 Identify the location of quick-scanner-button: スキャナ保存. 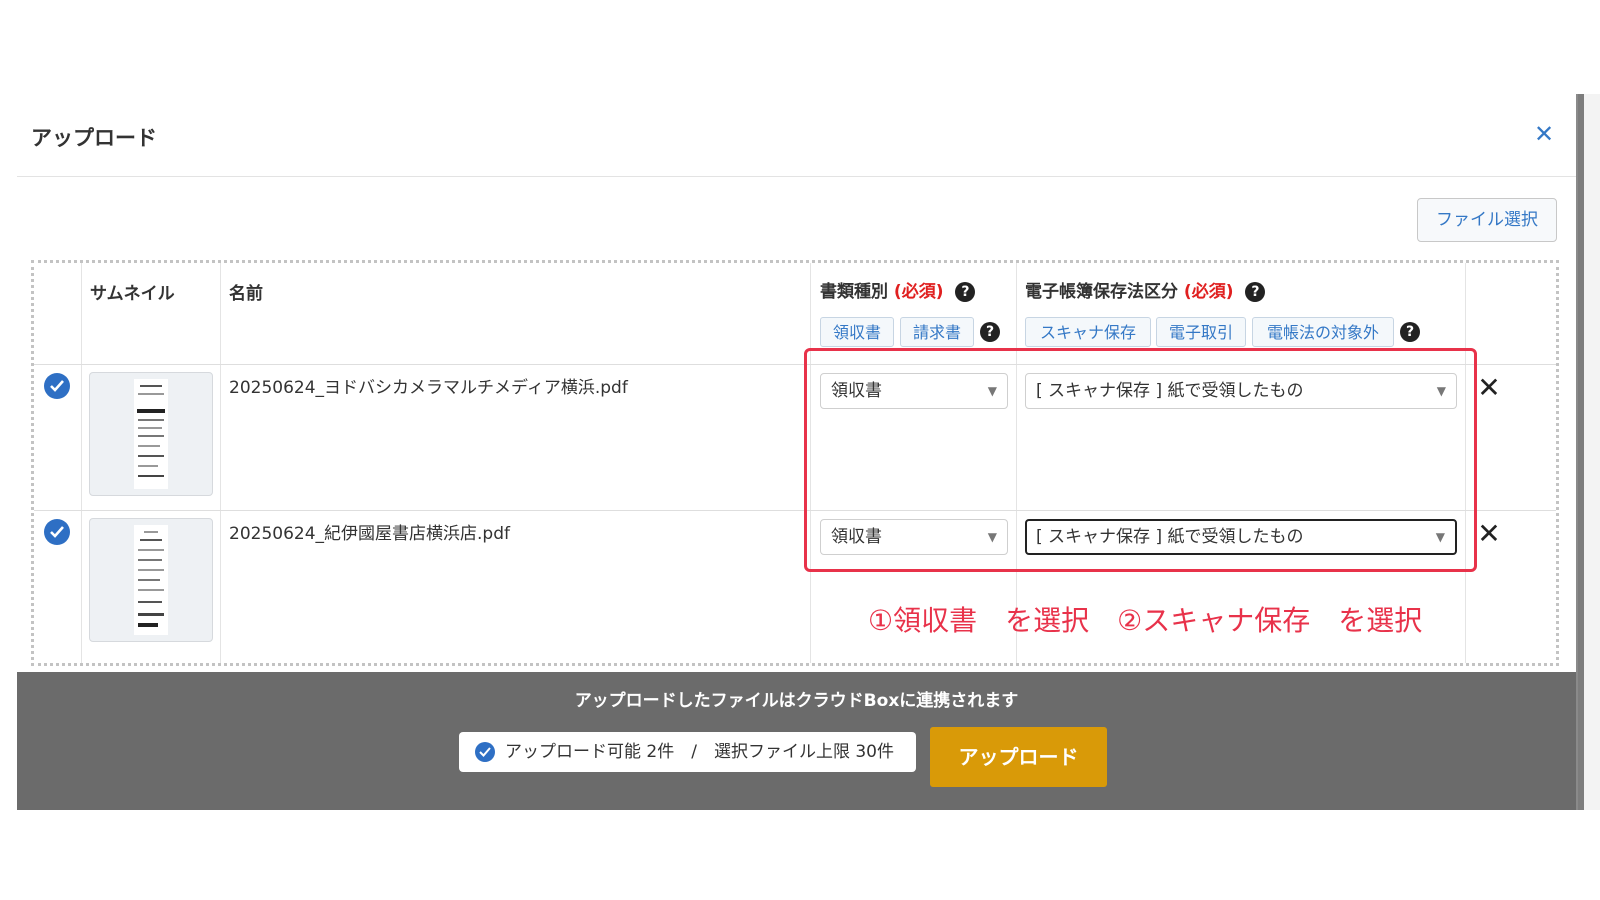
(1088, 332).